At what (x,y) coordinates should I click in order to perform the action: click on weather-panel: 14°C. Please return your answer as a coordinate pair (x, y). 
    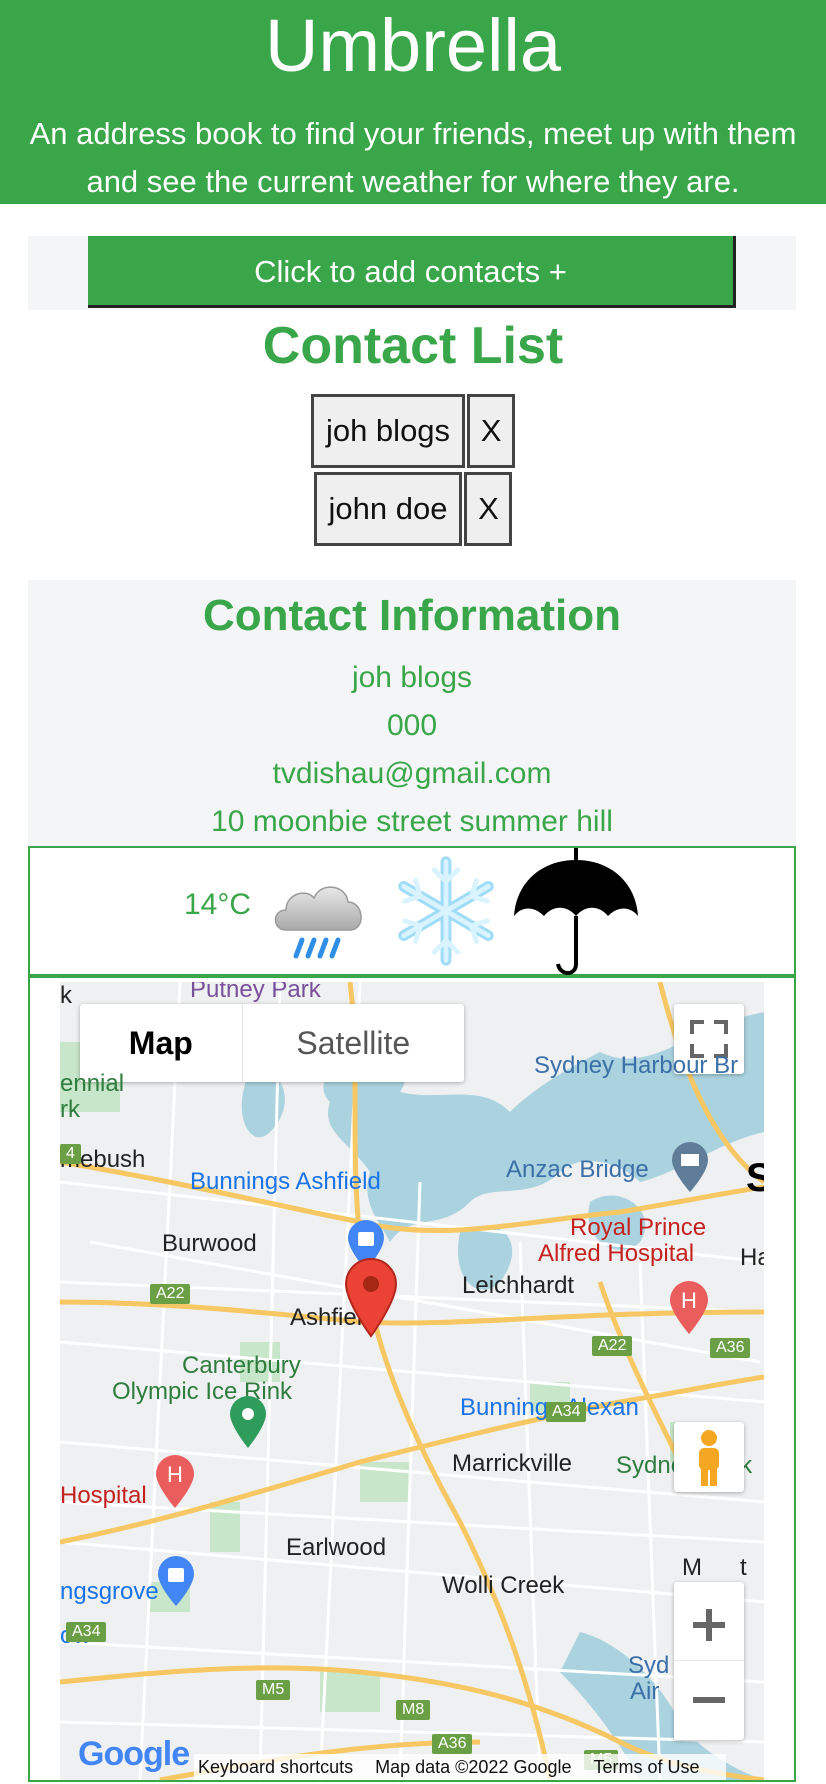
    Looking at the image, I should click on (412, 911).